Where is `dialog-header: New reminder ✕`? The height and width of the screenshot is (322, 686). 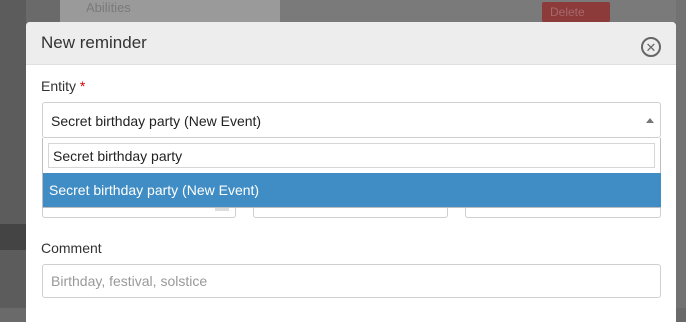 dialog-header: New reminder ✕ is located at coordinates (351, 43).